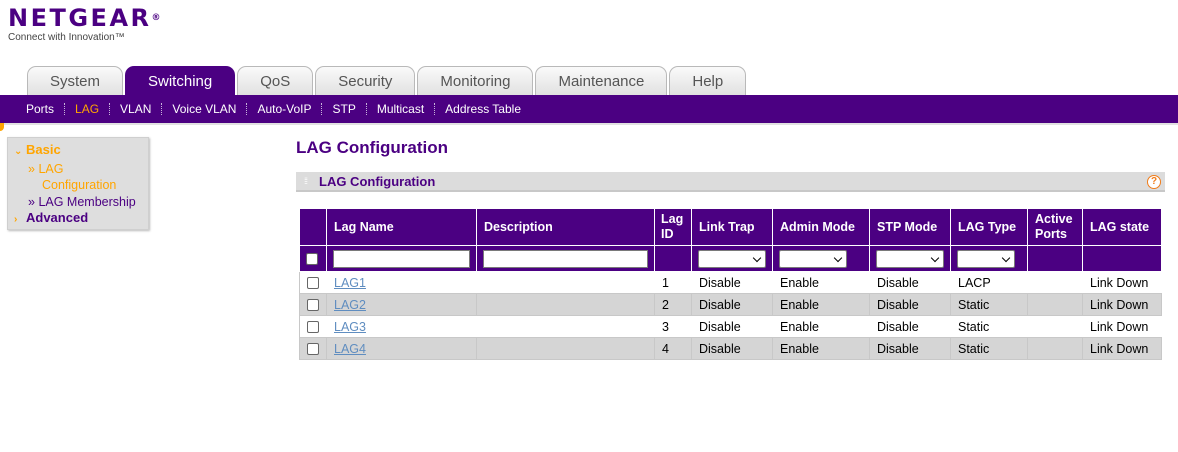 Image resolution: width=1178 pixels, height=452 pixels. What do you see at coordinates (401, 326) in the screenshot?
I see `lag-name-cell: LAG3` at bounding box center [401, 326].